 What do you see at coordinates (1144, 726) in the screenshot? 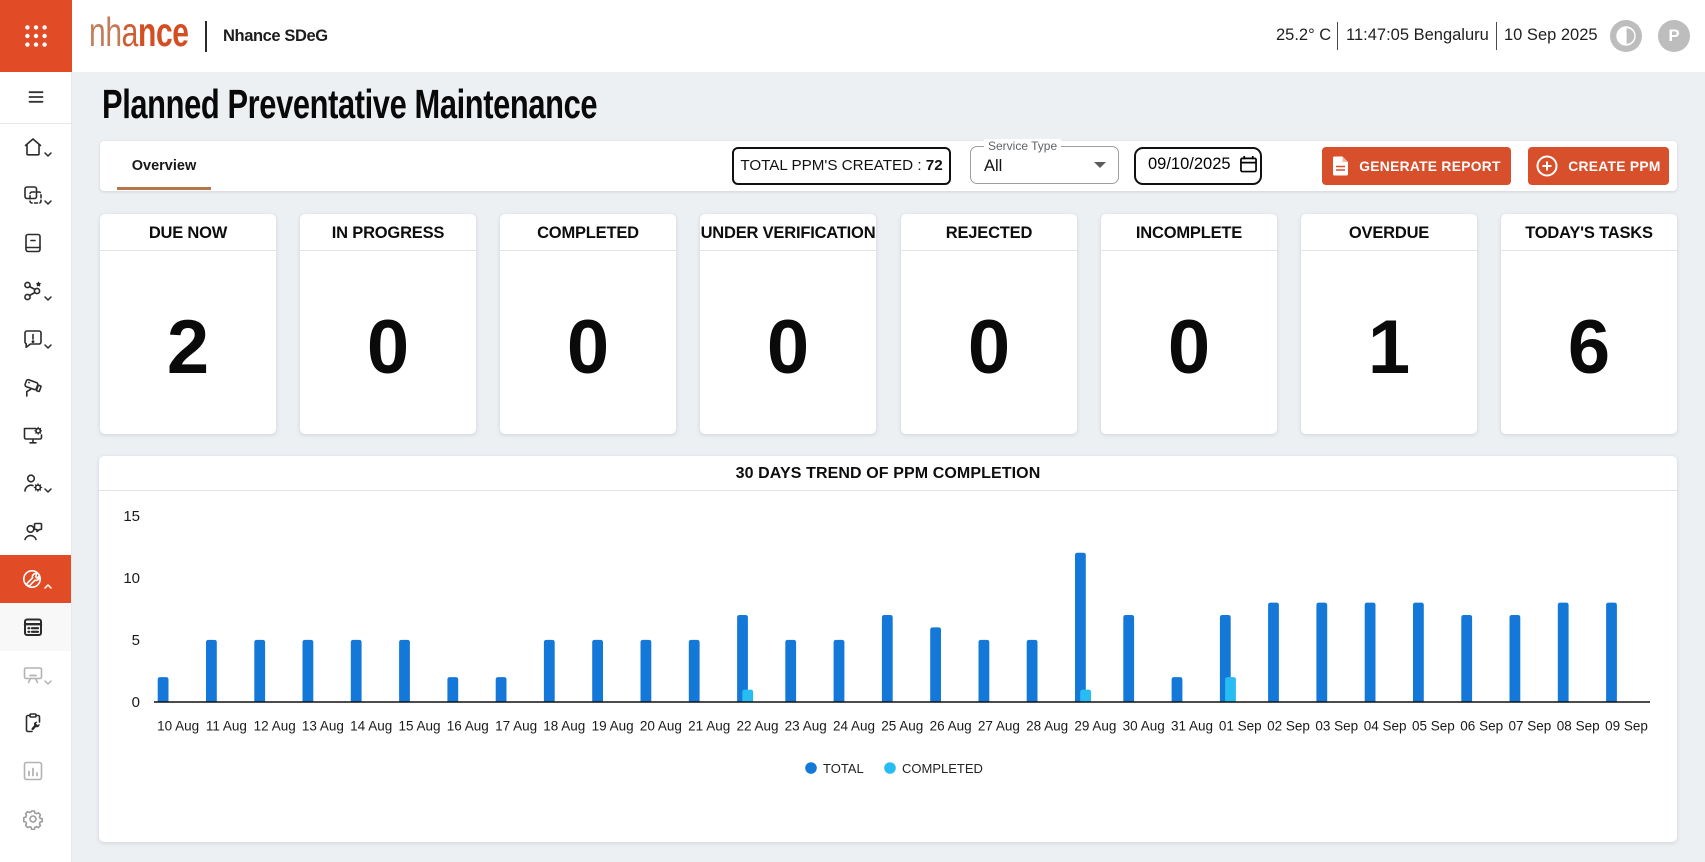
I see `svg-text: 30 Aug` at bounding box center [1144, 726].